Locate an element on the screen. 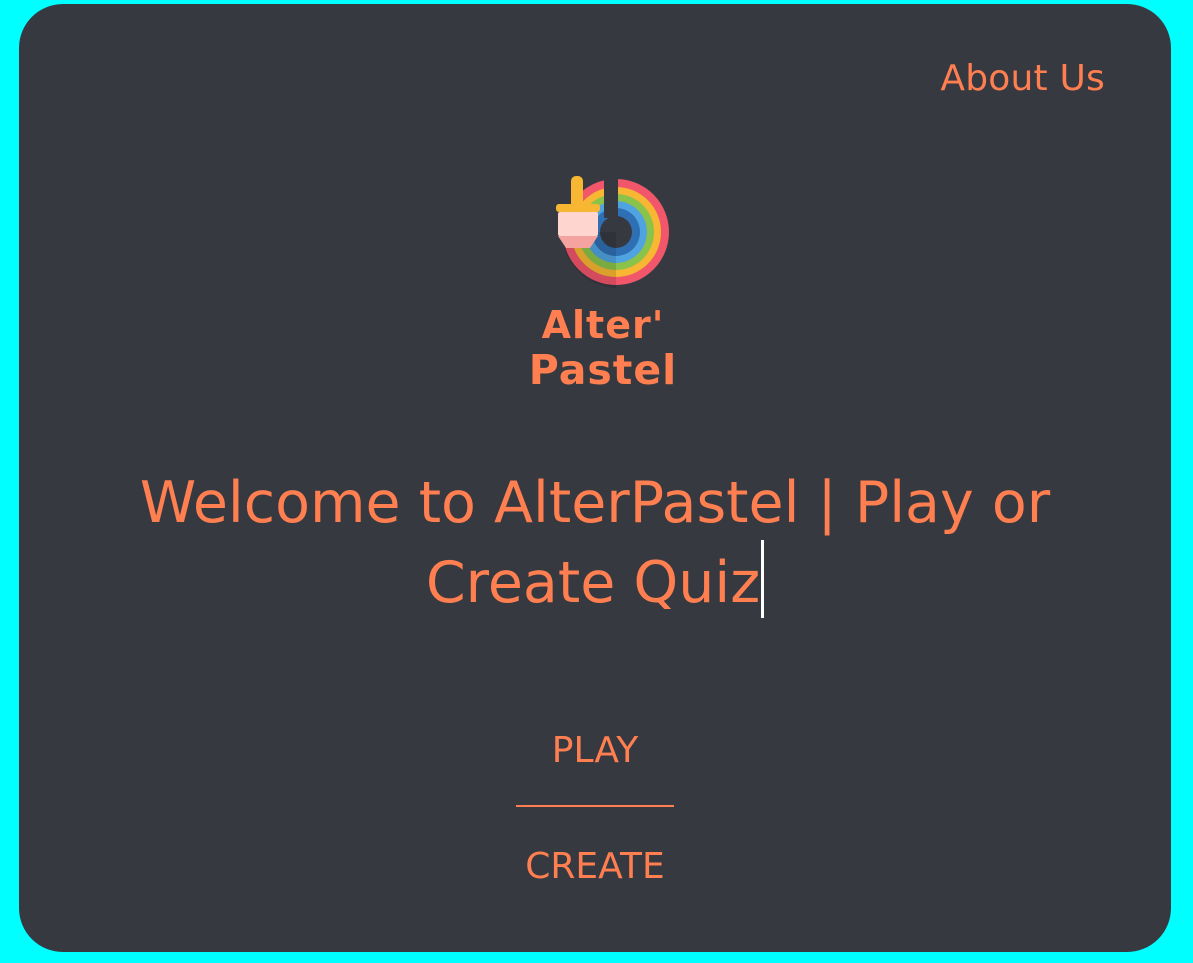  logo-text-line1: Alter' is located at coordinates (603, 325).